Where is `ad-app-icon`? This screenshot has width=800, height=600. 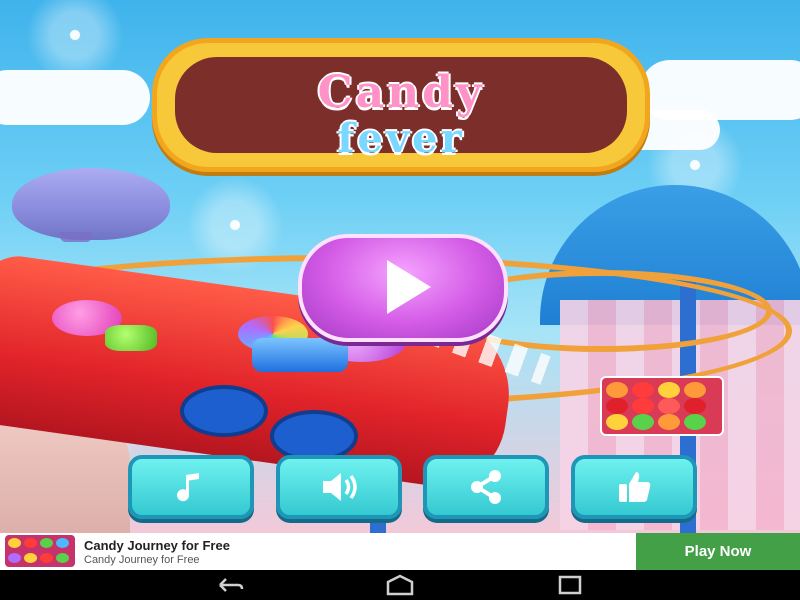 ad-app-icon is located at coordinates (40, 551).